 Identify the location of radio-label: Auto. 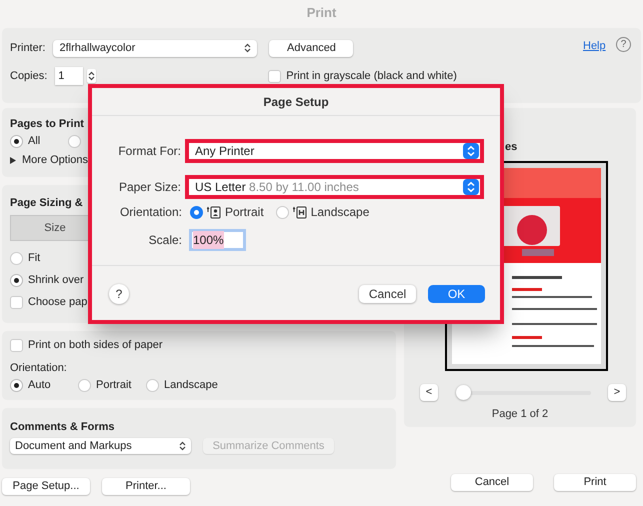
(39, 385).